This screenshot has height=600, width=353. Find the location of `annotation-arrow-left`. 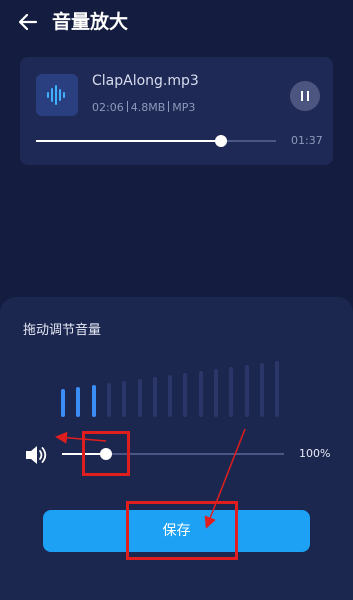

annotation-arrow-left is located at coordinates (81, 437).